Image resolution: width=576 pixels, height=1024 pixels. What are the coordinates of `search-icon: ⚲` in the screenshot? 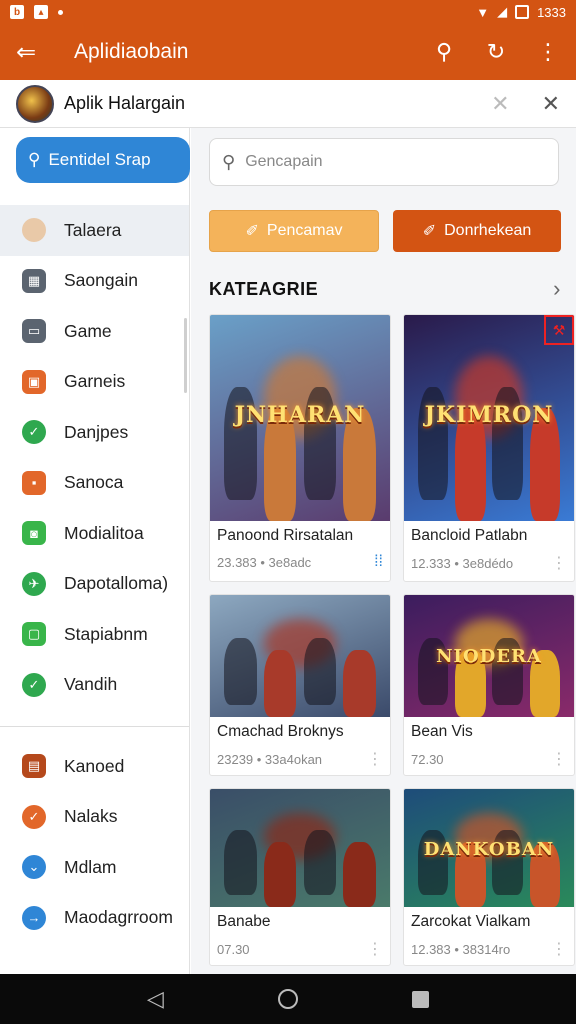 It's located at (444, 52).